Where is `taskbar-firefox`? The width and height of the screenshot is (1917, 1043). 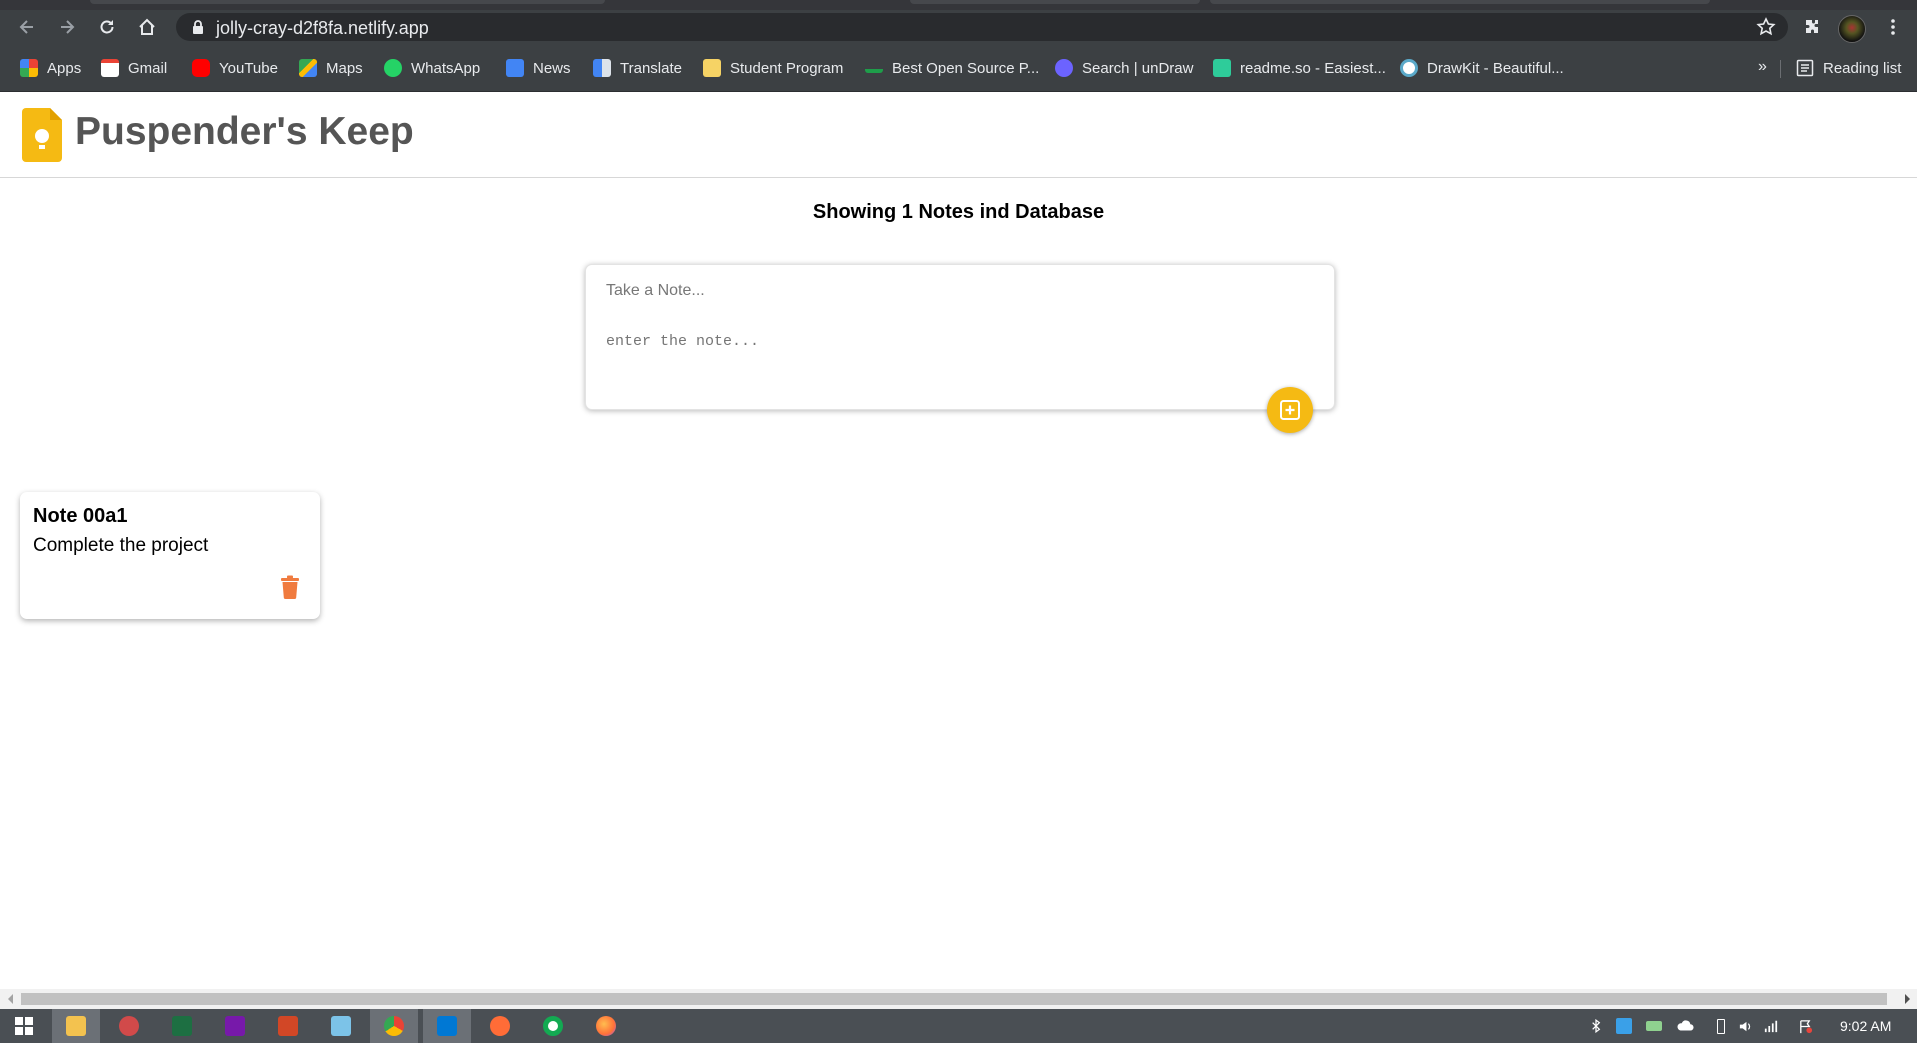 taskbar-firefox is located at coordinates (606, 1026).